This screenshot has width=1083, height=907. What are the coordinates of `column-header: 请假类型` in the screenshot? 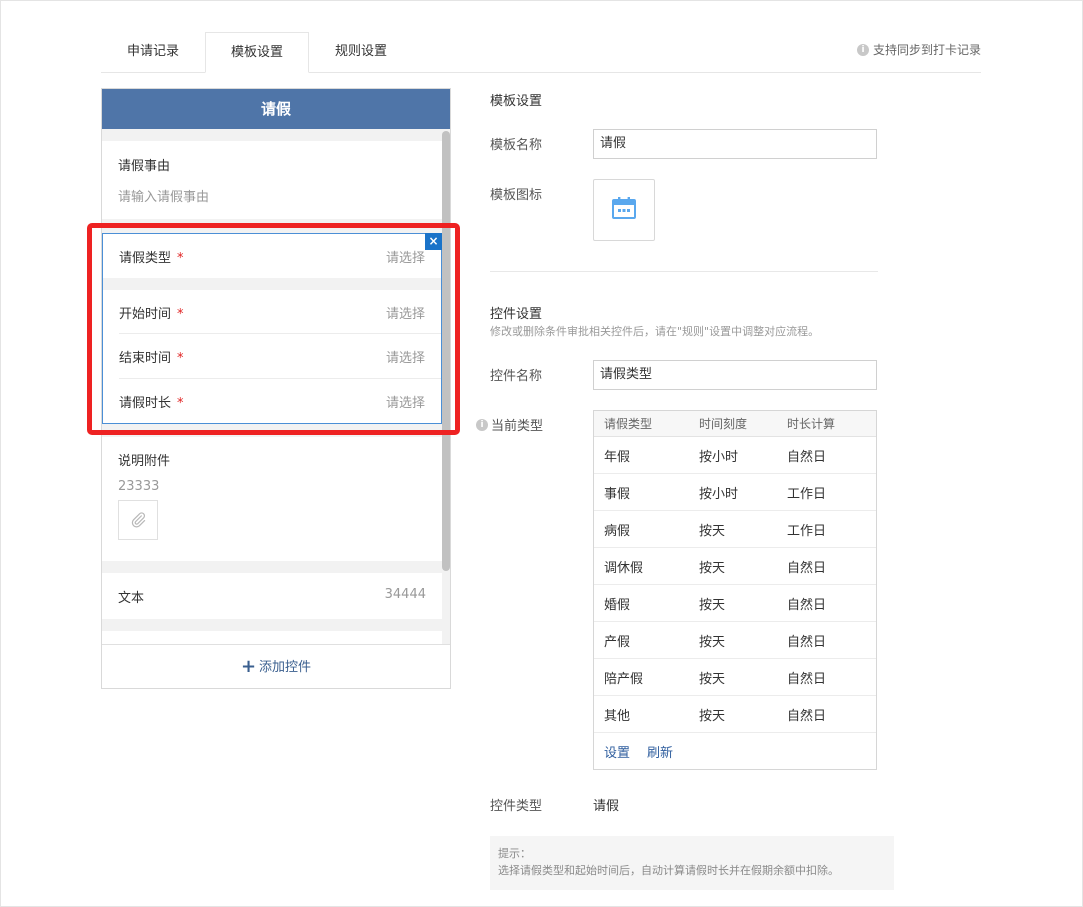 It's located at (628, 424).